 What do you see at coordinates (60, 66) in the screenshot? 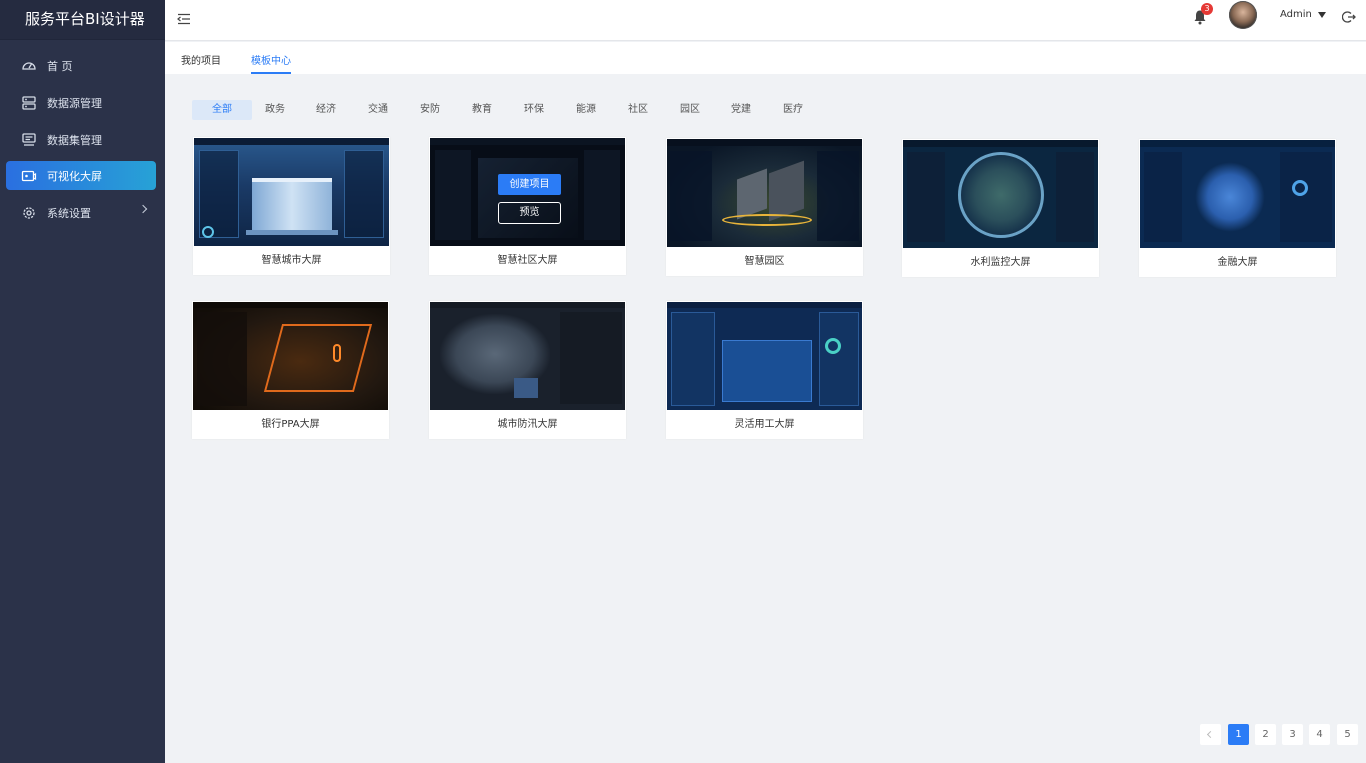
I see `sidebar-item-label: 首 页` at bounding box center [60, 66].